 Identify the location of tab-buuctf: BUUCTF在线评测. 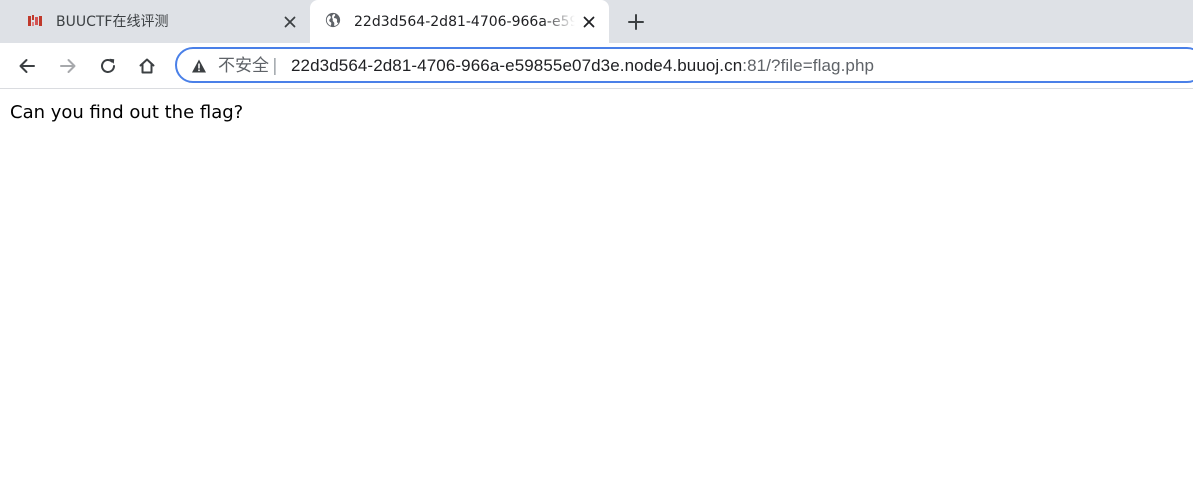
(155, 21).